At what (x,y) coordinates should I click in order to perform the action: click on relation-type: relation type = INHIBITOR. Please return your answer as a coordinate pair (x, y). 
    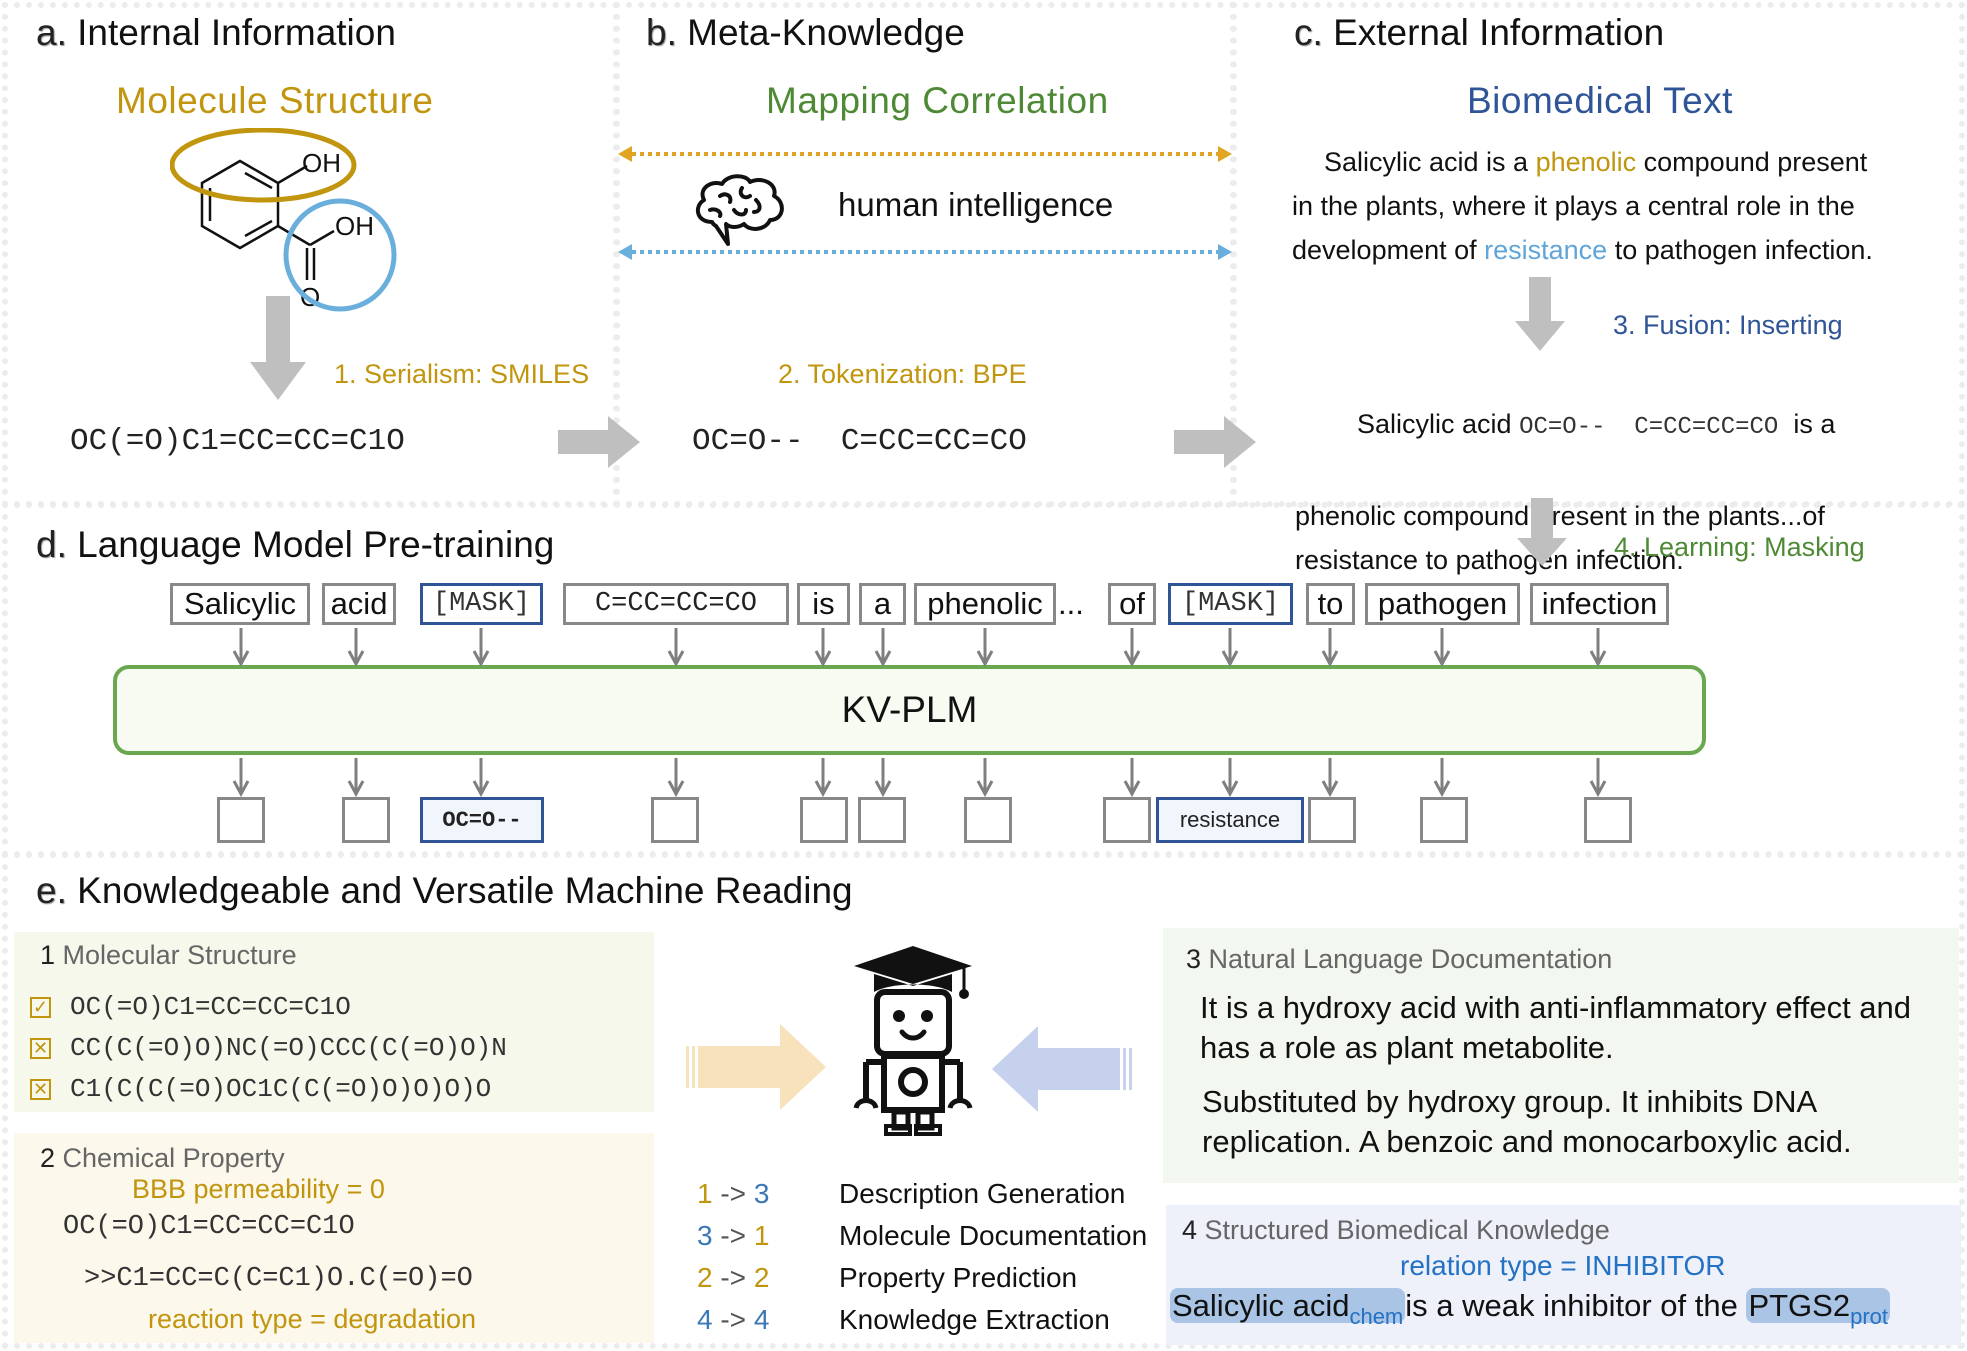
    Looking at the image, I should click on (1563, 1265).